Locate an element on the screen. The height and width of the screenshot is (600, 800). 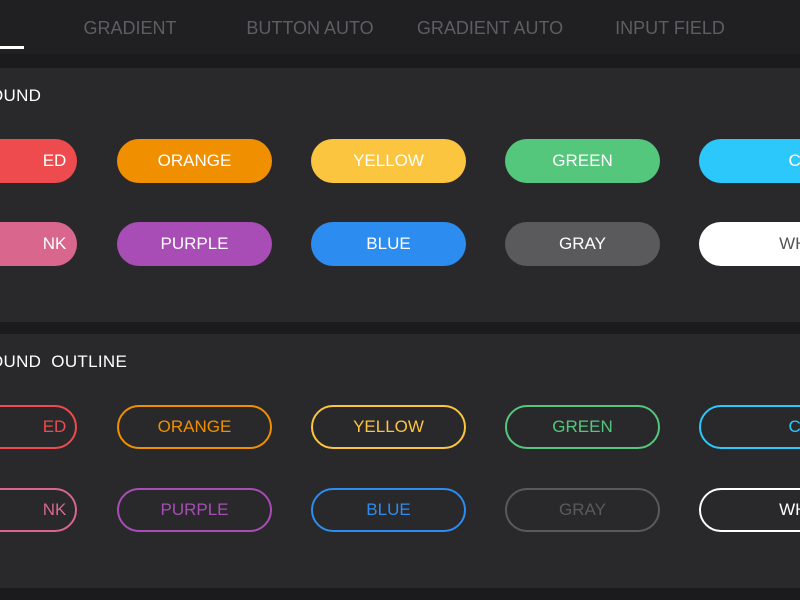
yellow-outline-button: YELLOW is located at coordinates (388, 427).